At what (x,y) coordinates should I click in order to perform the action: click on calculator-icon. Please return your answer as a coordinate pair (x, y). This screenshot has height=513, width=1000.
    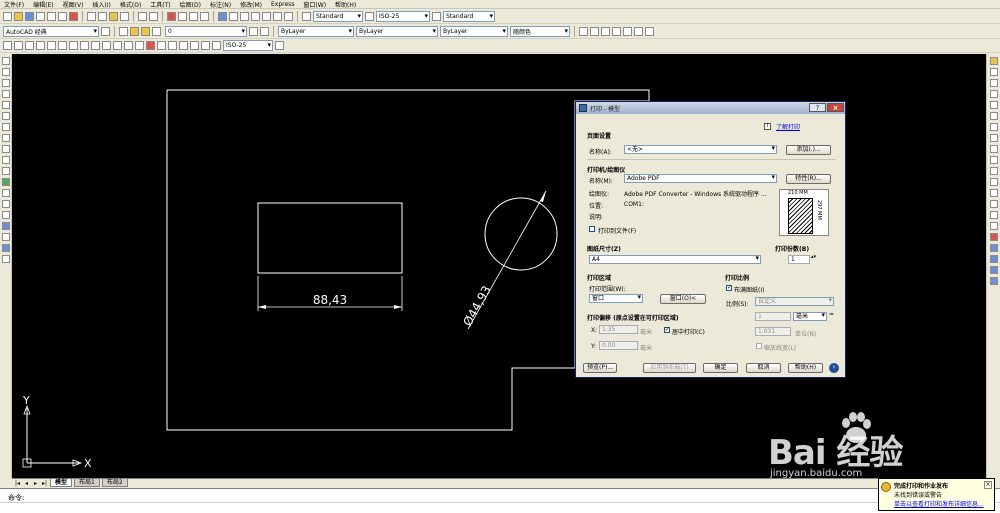
    Looking at the image, I should click on (277, 16).